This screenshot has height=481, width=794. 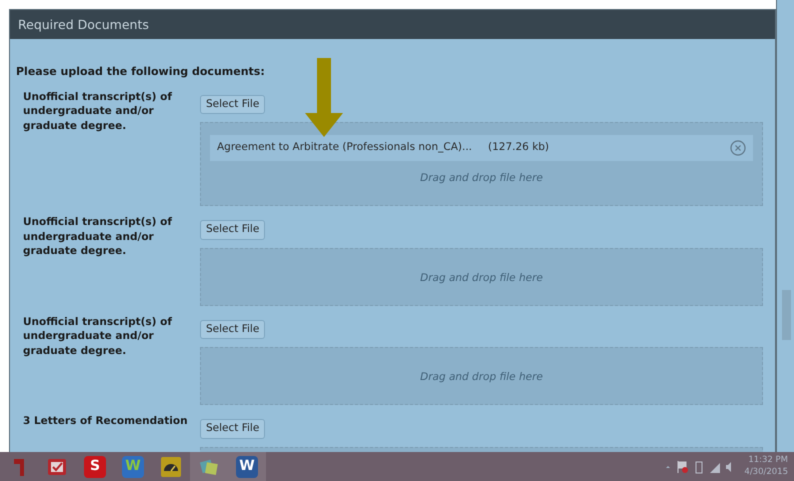 I want to click on app-icon: W, so click(x=247, y=467).